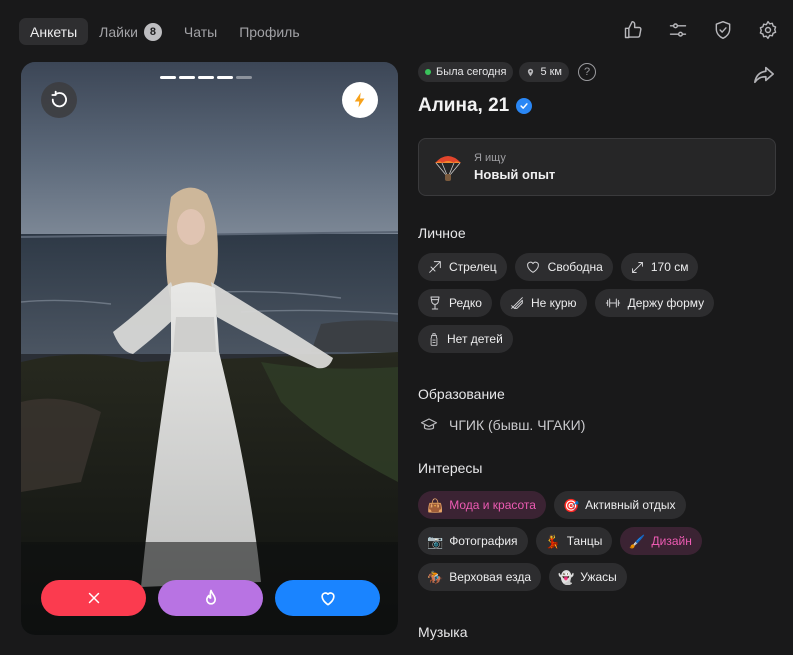  I want to click on looking-for-card: Я ищу Новый опыт, so click(597, 167).